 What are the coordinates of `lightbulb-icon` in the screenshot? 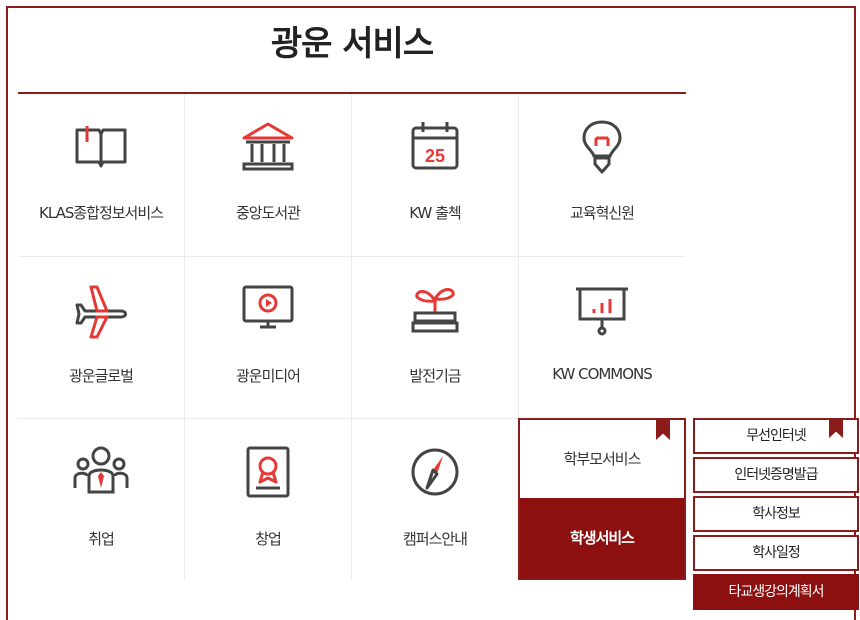 It's located at (602, 147).